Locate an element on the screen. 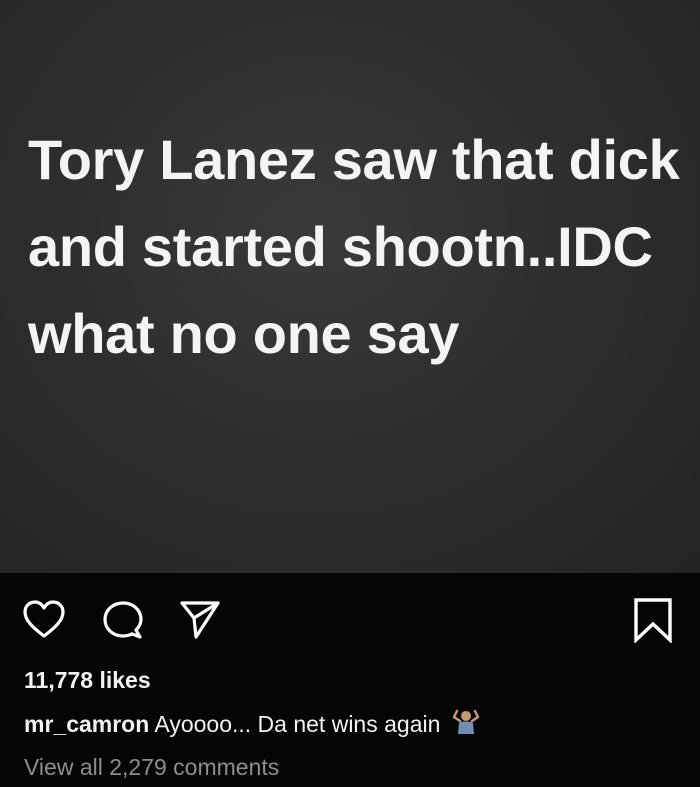 This screenshot has height=787, width=700. bookmark-icon is located at coordinates (653, 620).